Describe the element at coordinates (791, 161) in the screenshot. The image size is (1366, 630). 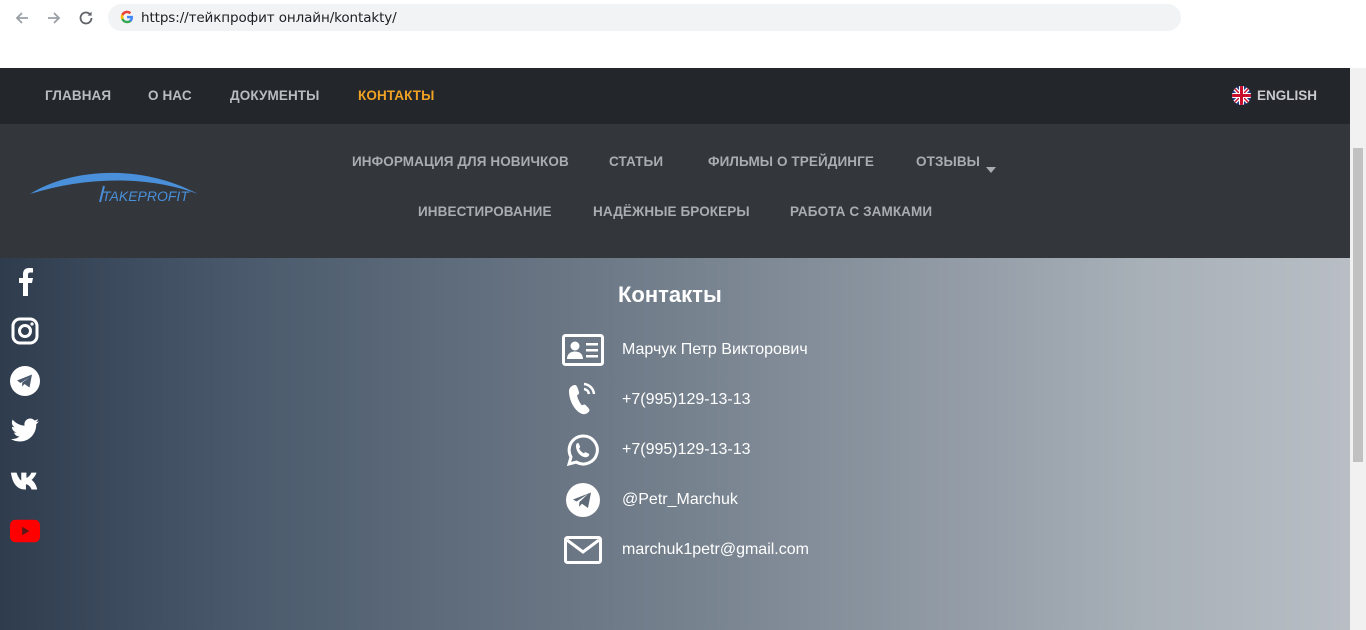
I see `nav-item-films: ФИЛЬМЫ О ТРЕЙДИНГЕ` at that location.